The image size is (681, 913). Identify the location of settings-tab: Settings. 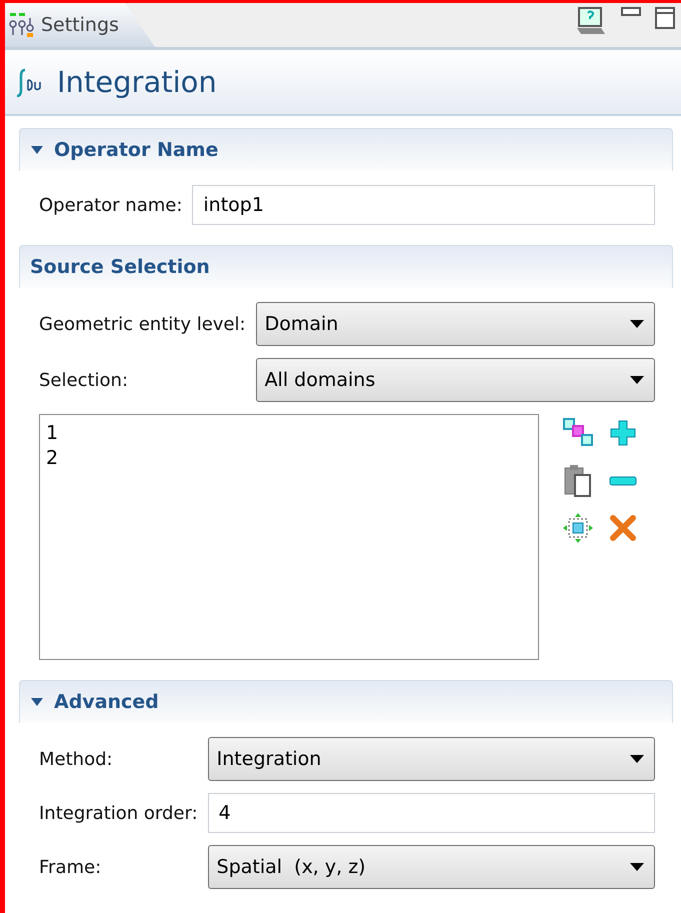
(80, 25).